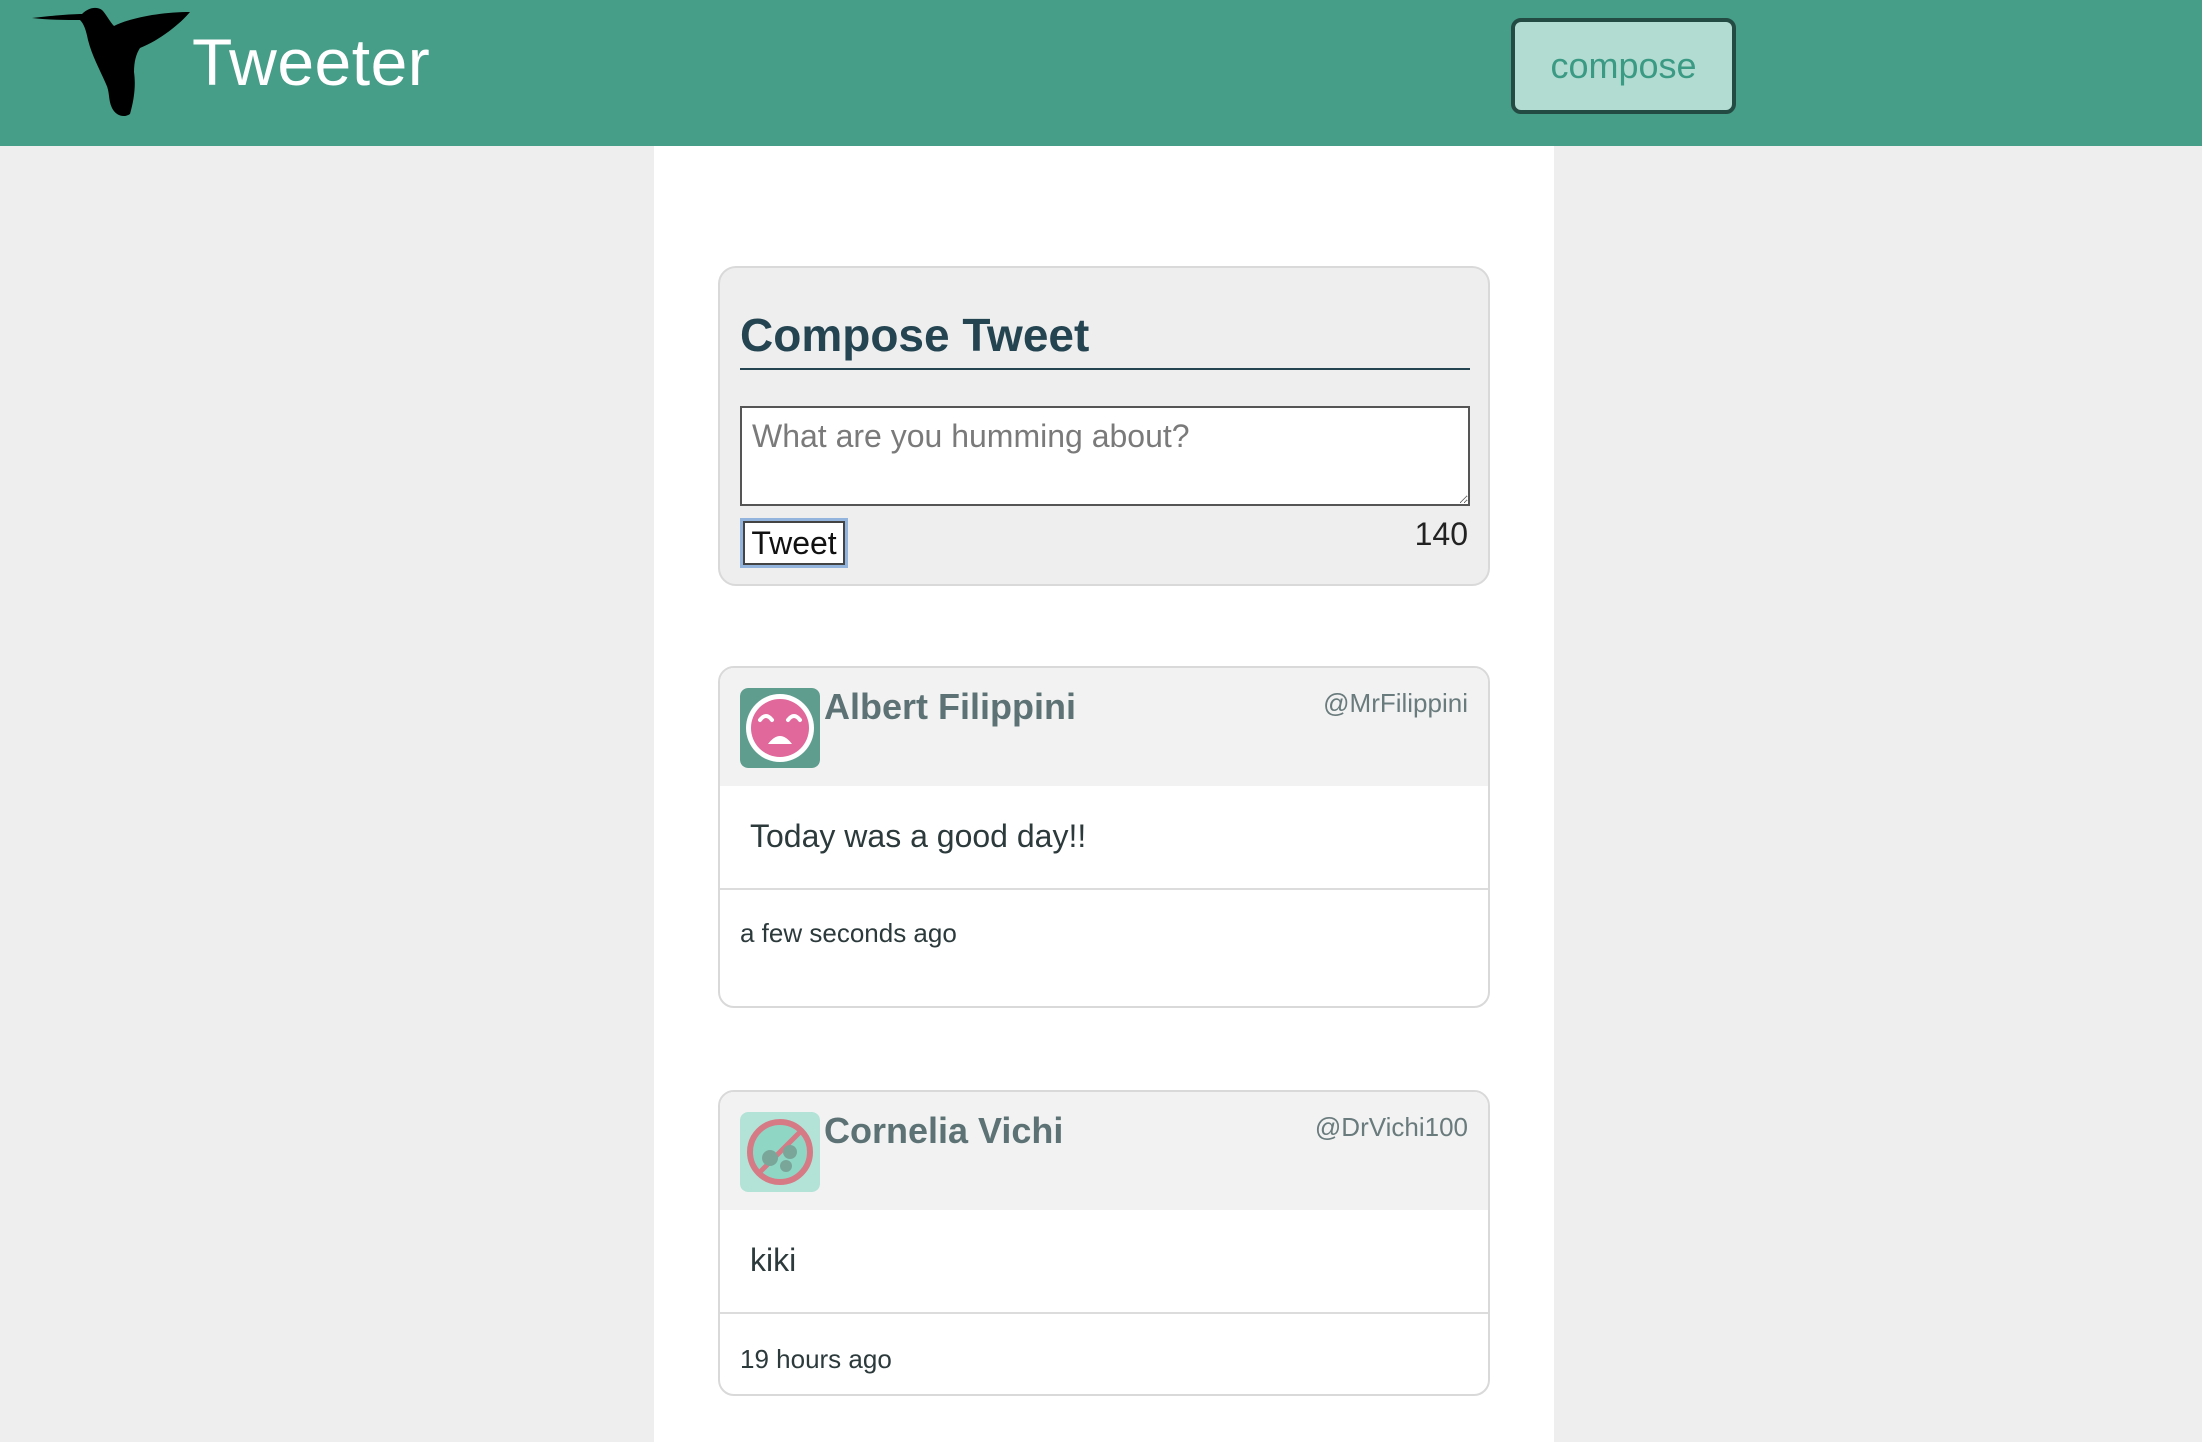  I want to click on compose-toggle-button: compose, so click(1623, 66).